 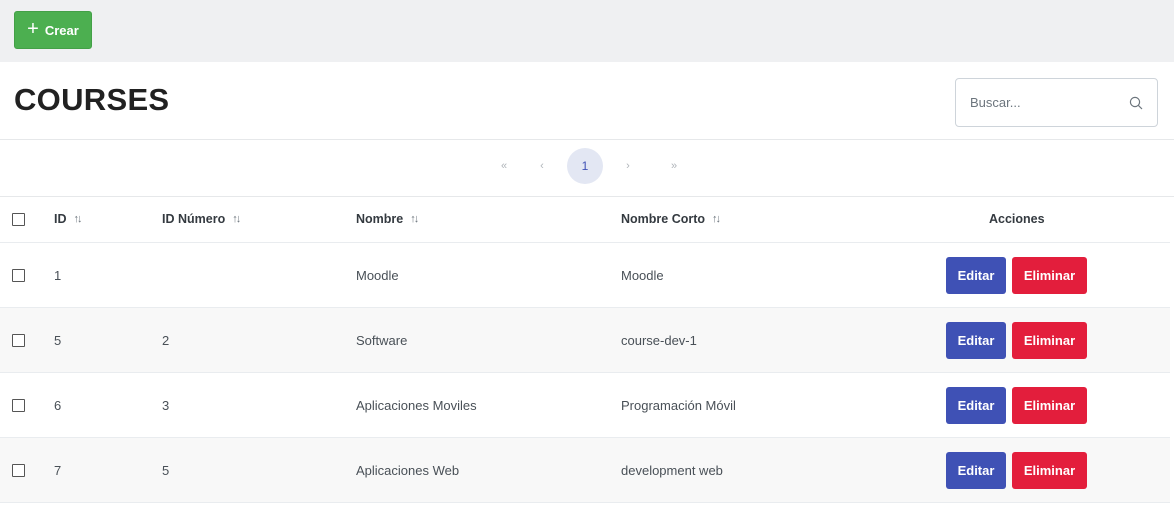 I want to click on search-box, so click(x=1056, y=102).